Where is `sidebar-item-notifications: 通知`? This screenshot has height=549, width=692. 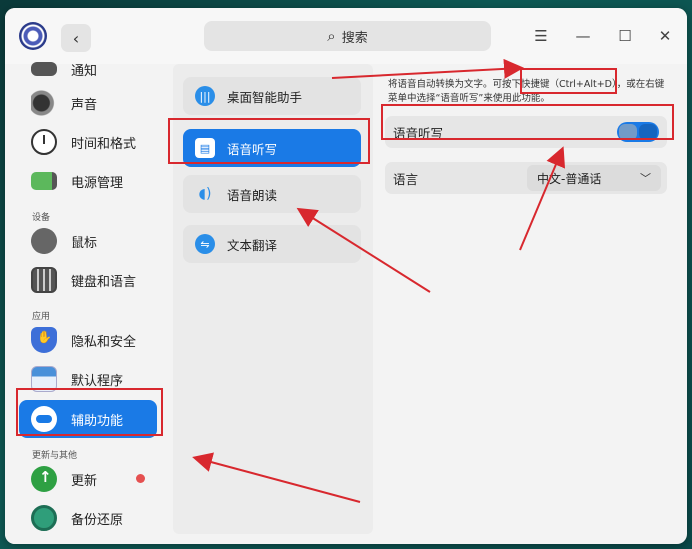 sidebar-item-notifications: 通知 is located at coordinates (88, 69).